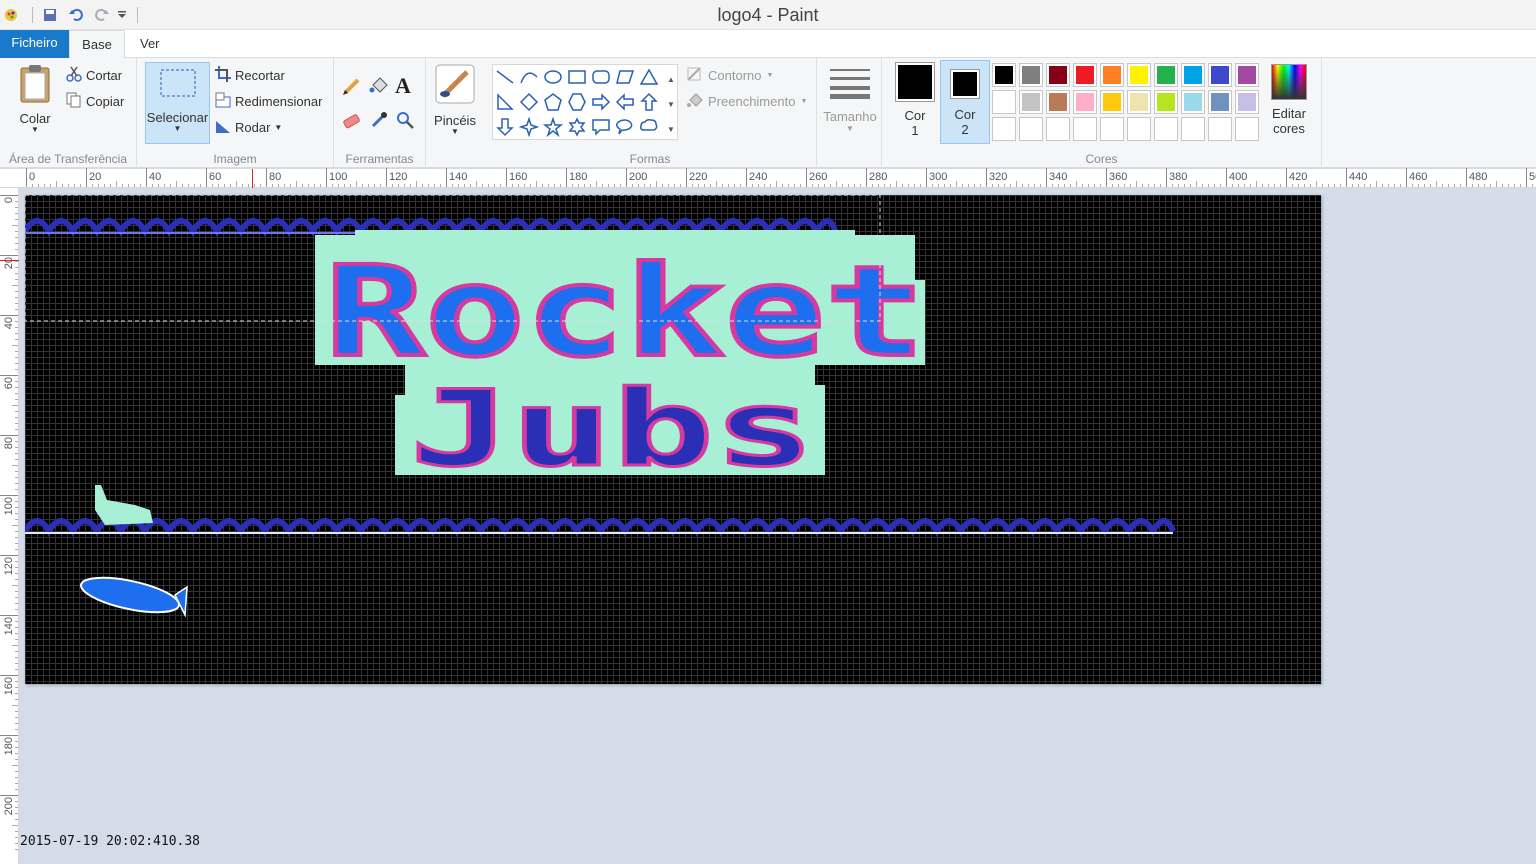  Describe the element at coordinates (102, 15) in the screenshot. I see `redo-icon` at that location.